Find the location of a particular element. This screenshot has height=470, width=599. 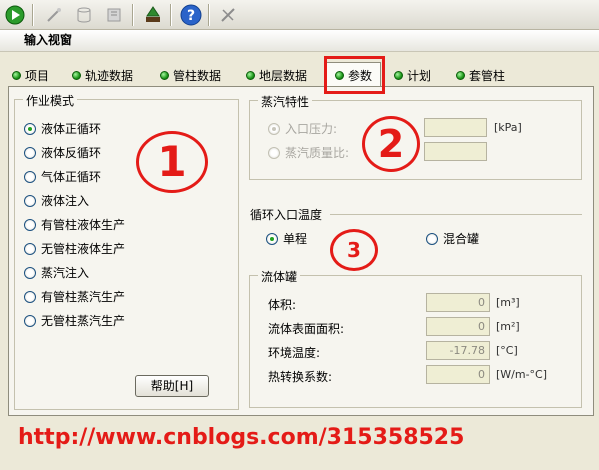

annotation-circle-2: 2 is located at coordinates (391, 144).